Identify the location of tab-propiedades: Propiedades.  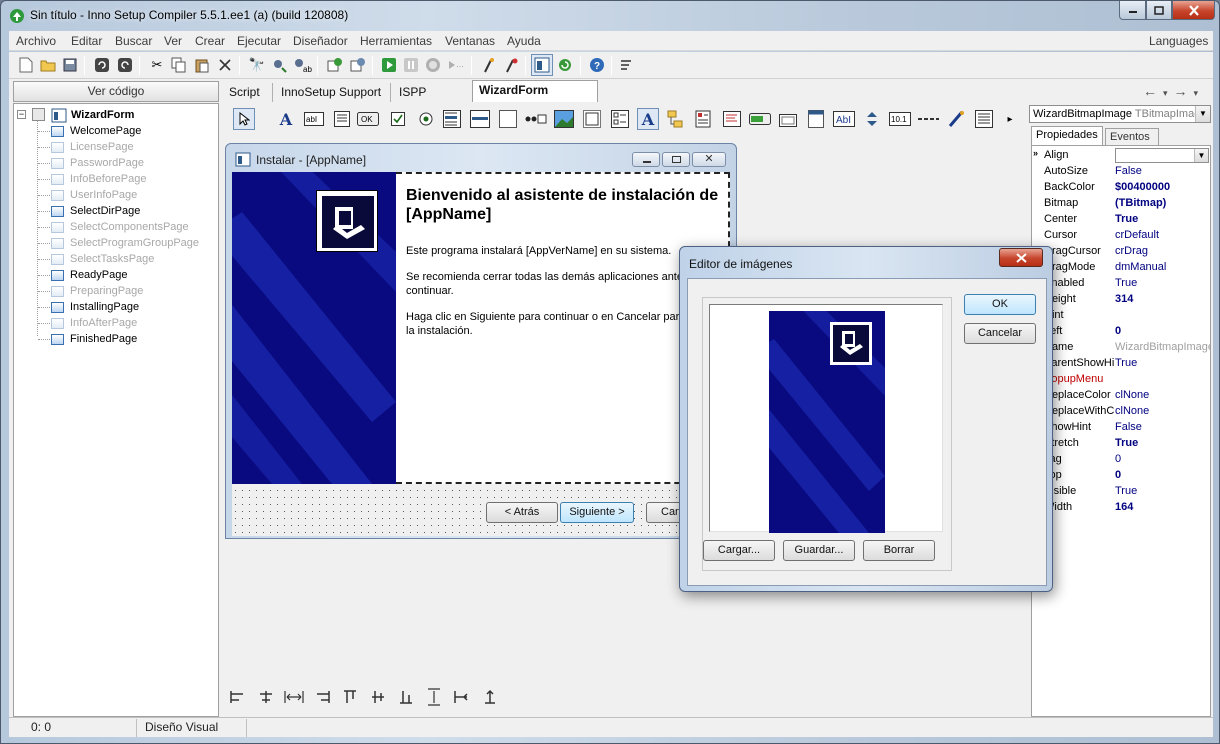
(1067, 135).